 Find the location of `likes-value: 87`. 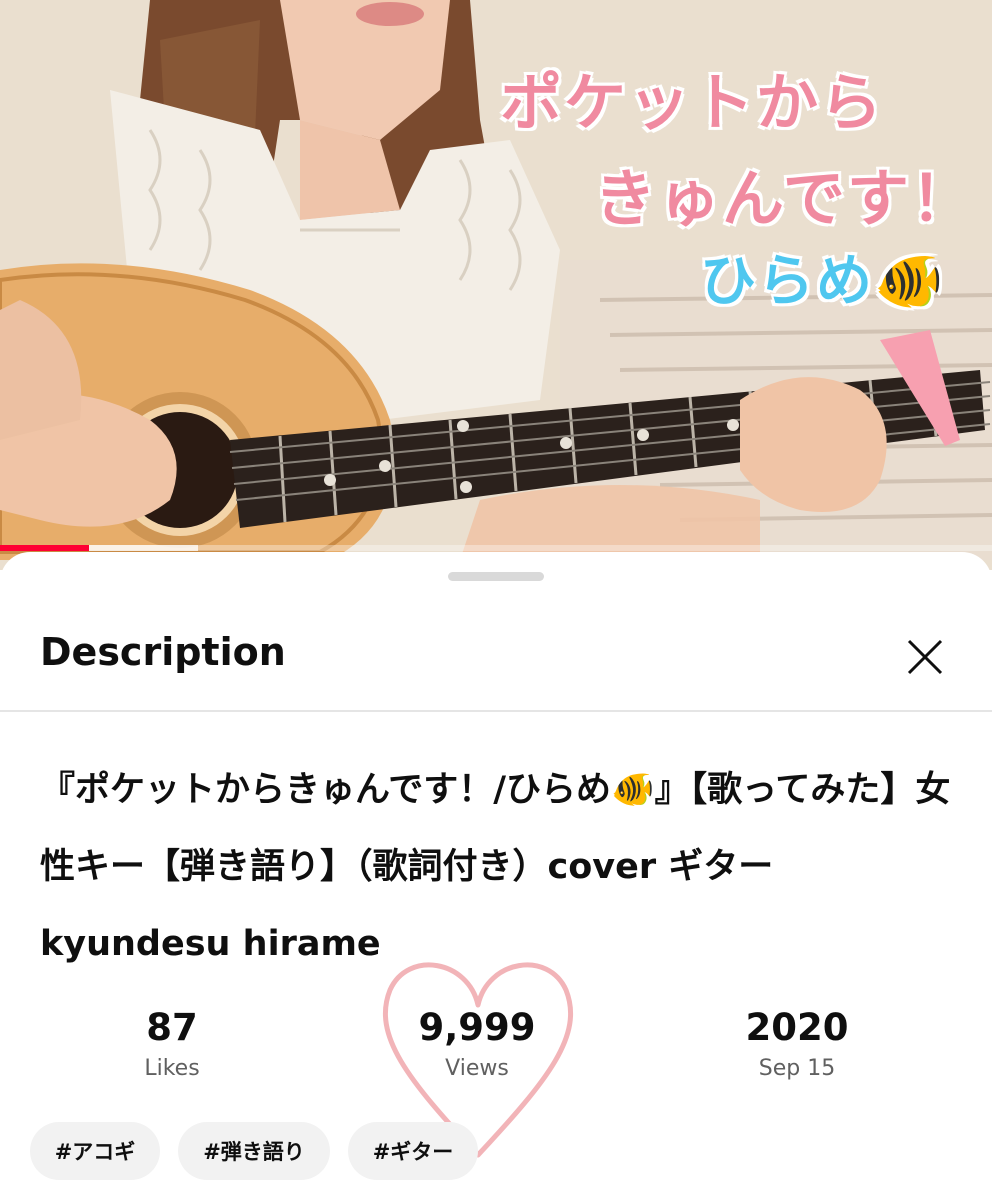

likes-value: 87 is located at coordinates (172, 1027).